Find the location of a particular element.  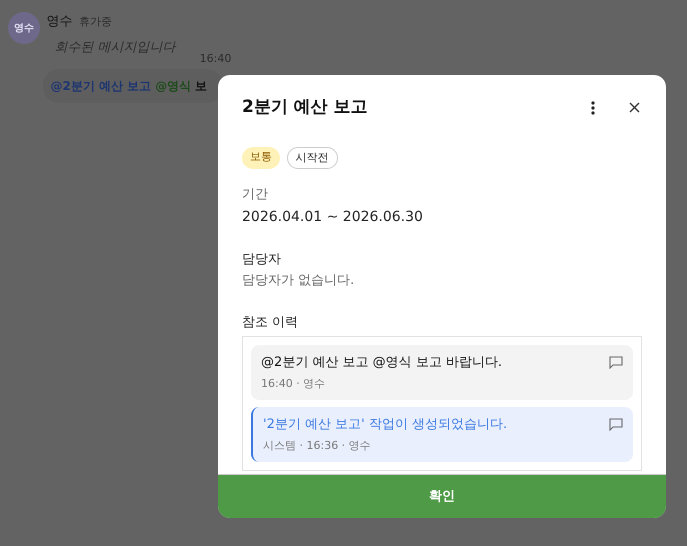

more-button is located at coordinates (593, 107).